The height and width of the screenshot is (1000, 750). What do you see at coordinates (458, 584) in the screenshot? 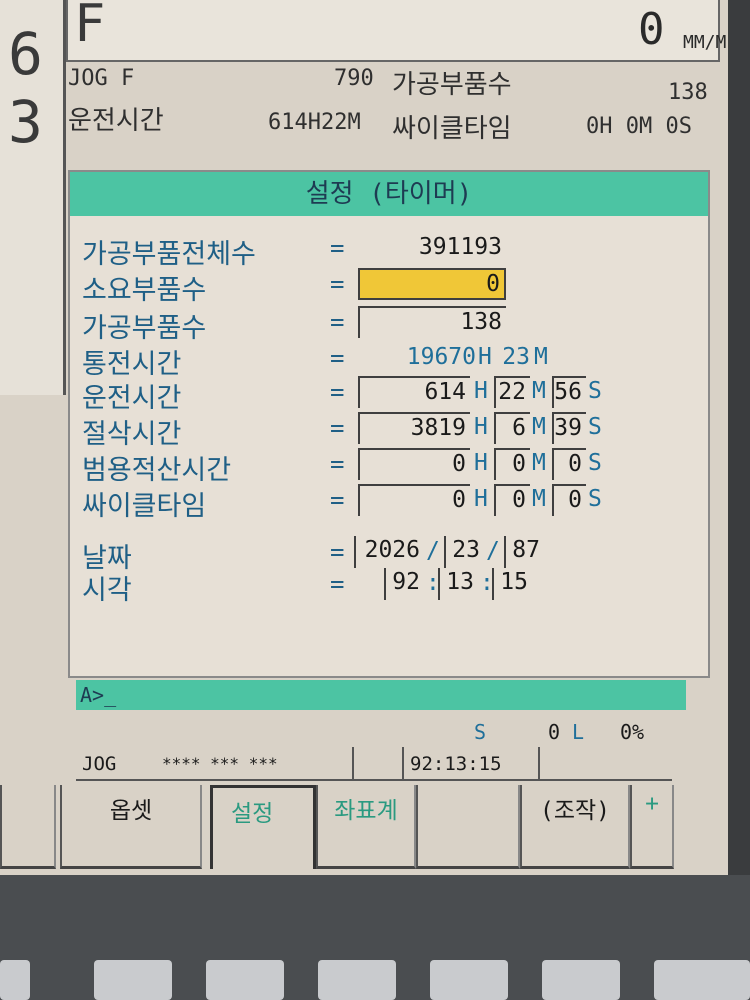
I see `time-minute-input: 13` at bounding box center [458, 584].